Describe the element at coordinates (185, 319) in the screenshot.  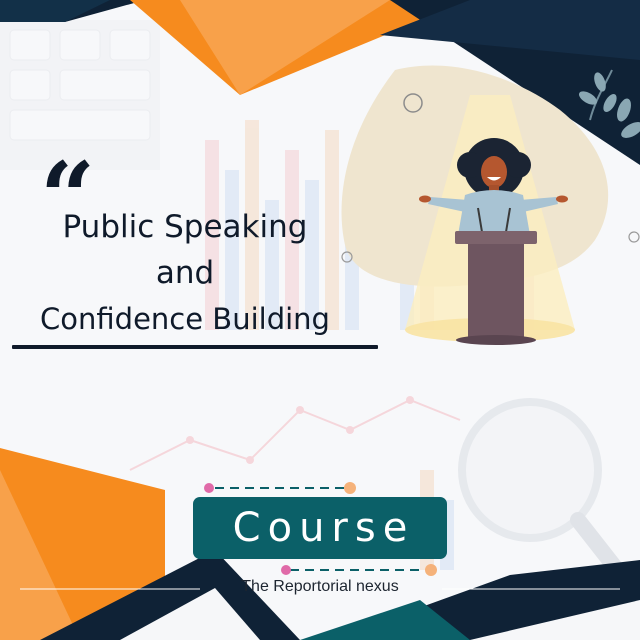
I see `title-line-3: Confidence Building` at that location.